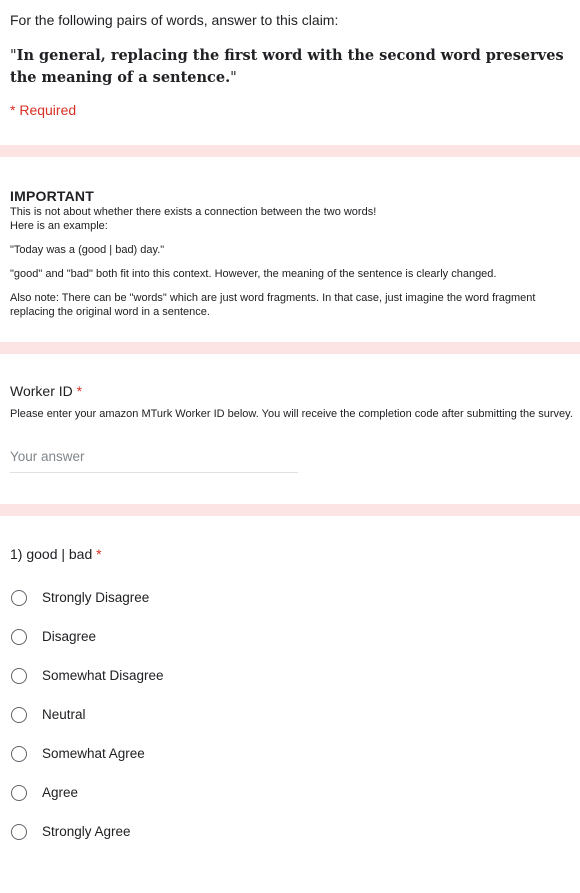  Describe the element at coordinates (64, 714) in the screenshot. I see `option-label: Neutral` at that location.